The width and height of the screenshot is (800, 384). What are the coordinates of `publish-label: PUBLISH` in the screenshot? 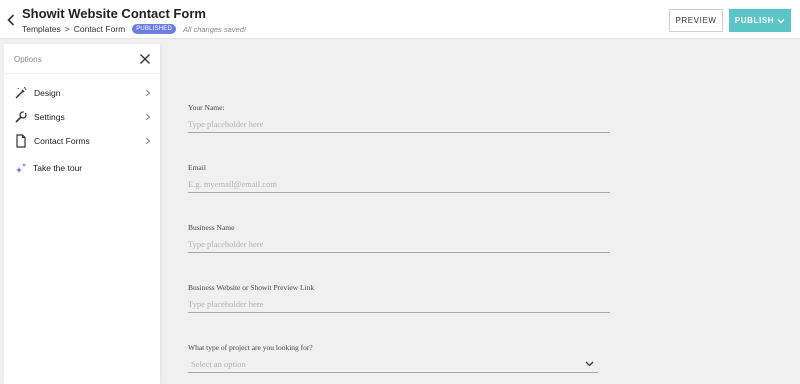 It's located at (754, 20).